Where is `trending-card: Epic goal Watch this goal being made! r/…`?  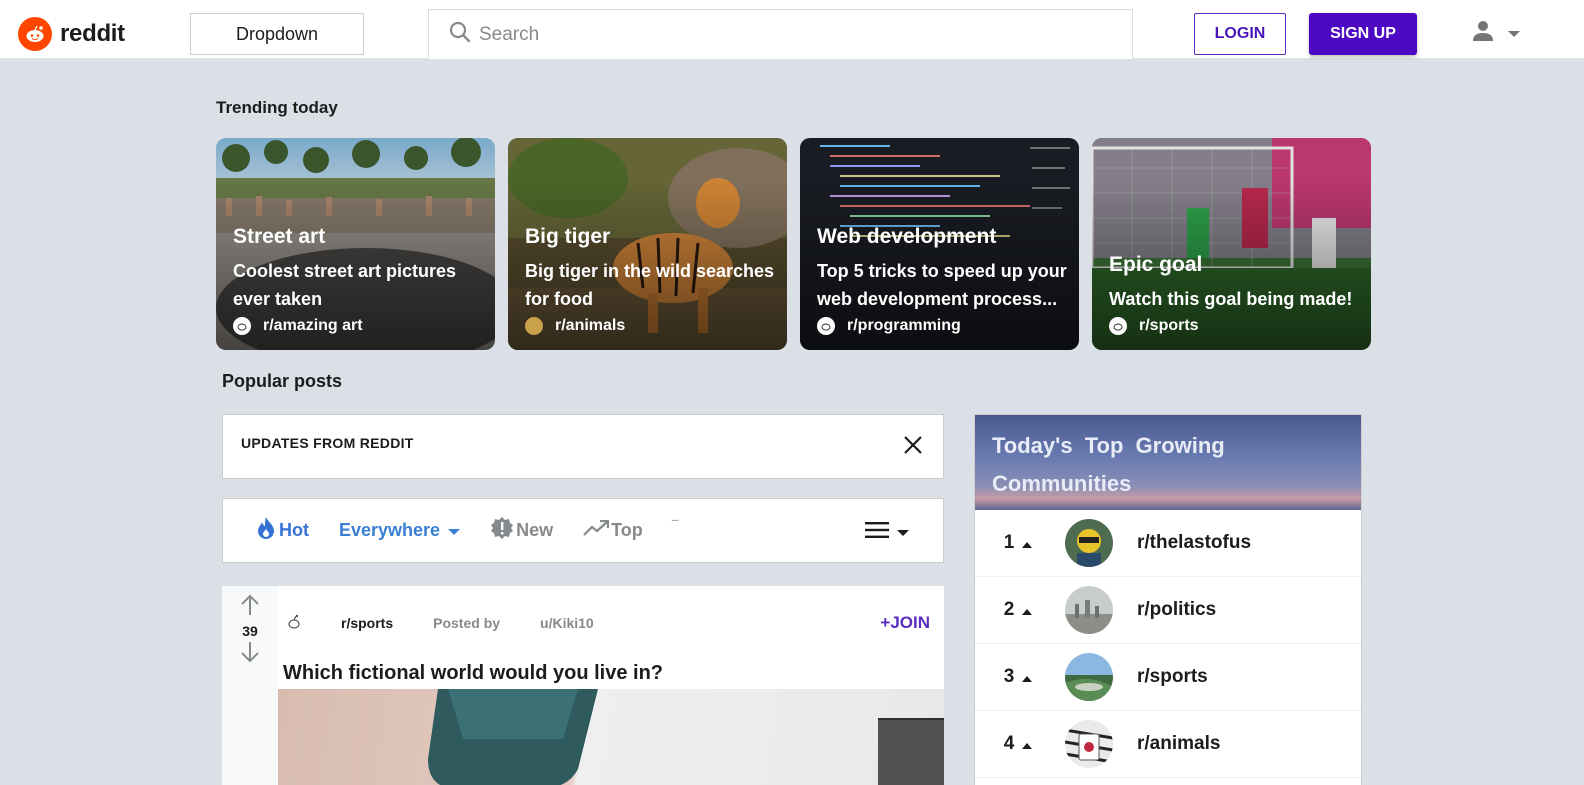
trending-card: Epic goal Watch this goal being made! r/… is located at coordinates (1231, 244).